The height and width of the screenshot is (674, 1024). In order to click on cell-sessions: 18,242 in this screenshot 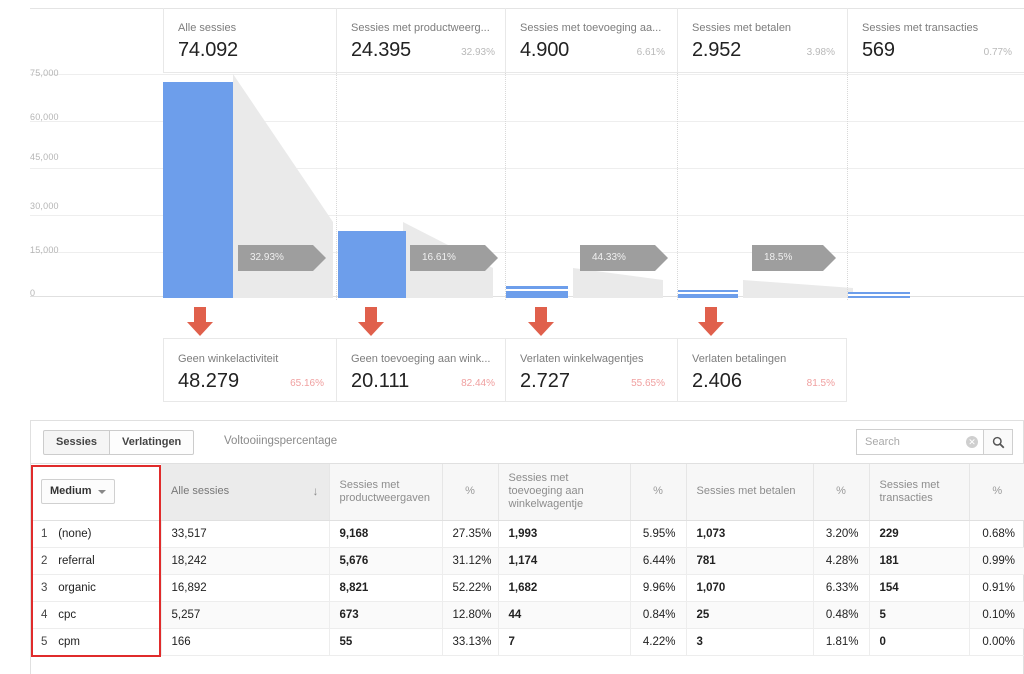, I will do `click(245, 561)`.